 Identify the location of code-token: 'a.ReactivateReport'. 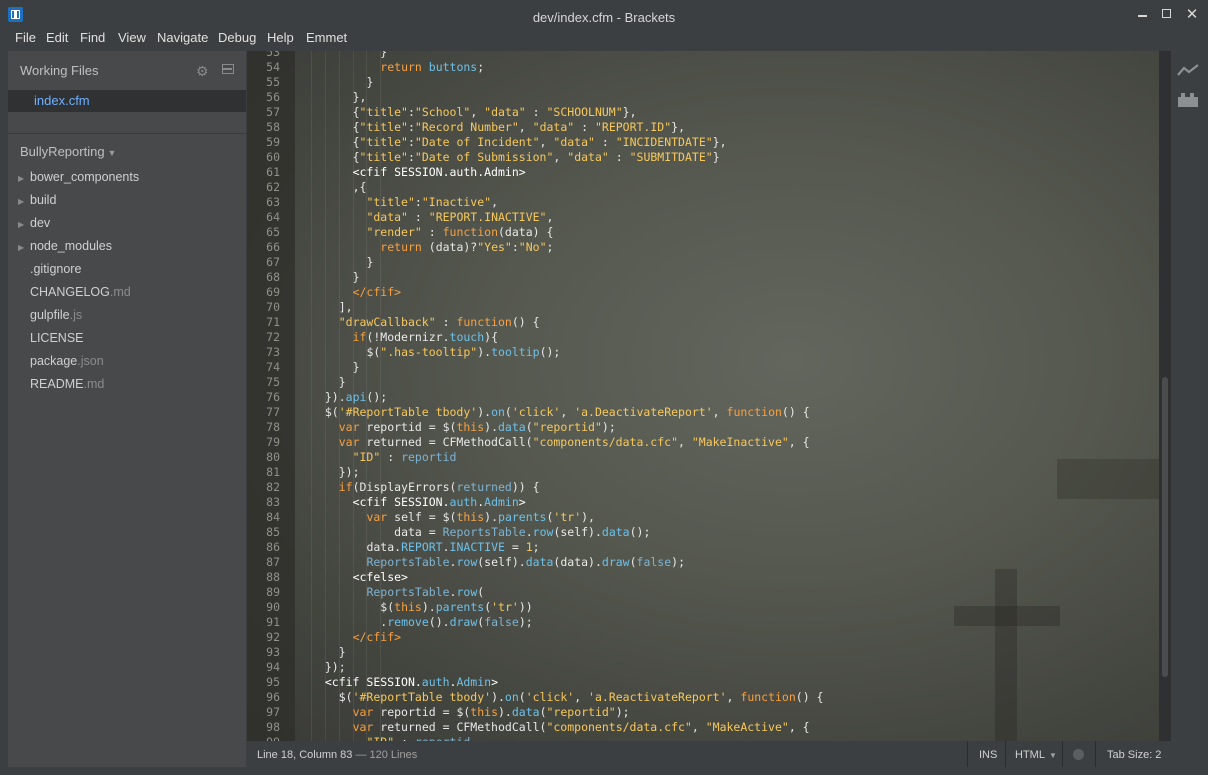
(657, 697).